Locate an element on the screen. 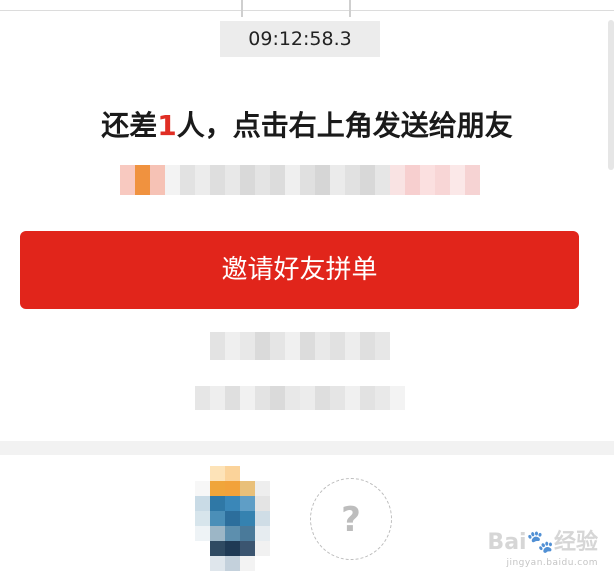 The image size is (614, 587). timer-hanger-left is located at coordinates (242, 8).